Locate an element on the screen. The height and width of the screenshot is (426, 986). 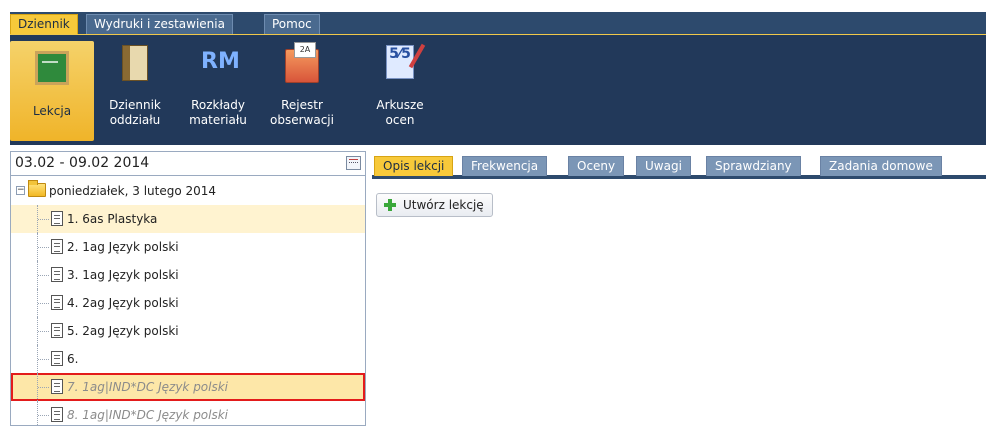
tree-lesson-label: 4. 2ag Język polski is located at coordinates (123, 303).